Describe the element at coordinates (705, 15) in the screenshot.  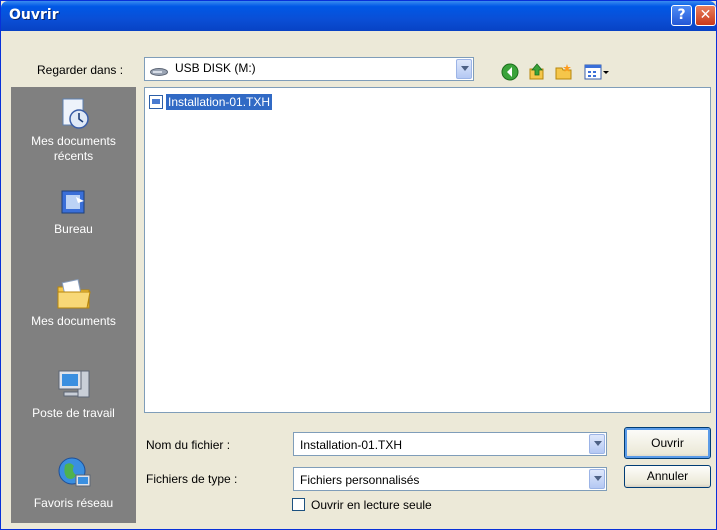
I see `close-button: ✕` at that location.